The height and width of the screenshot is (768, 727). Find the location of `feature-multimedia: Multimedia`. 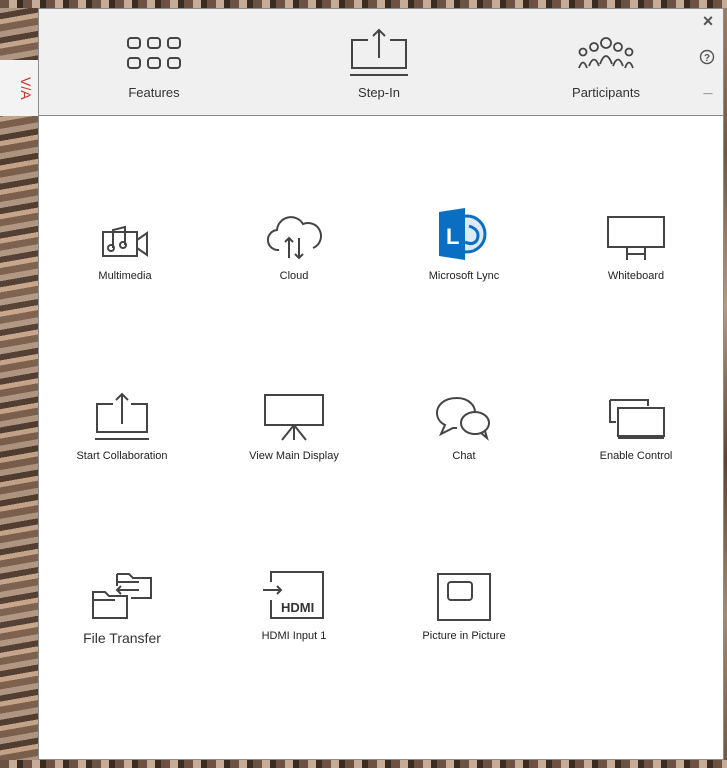

feature-multimedia: Multimedia is located at coordinates (125, 261).